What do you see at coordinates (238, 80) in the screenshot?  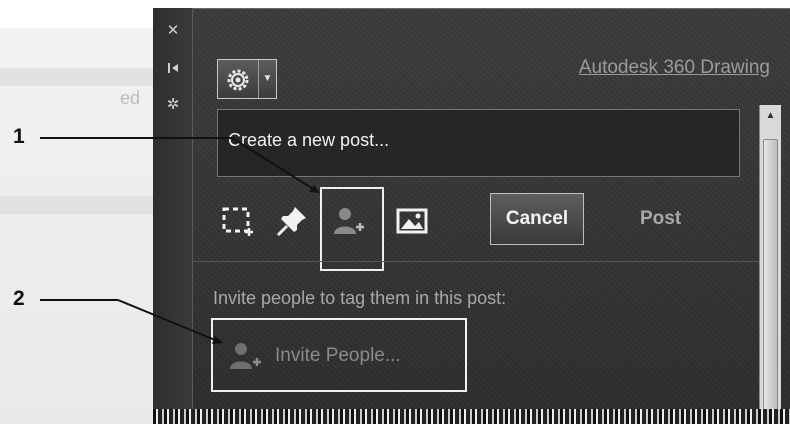 I see `gear-icon` at bounding box center [238, 80].